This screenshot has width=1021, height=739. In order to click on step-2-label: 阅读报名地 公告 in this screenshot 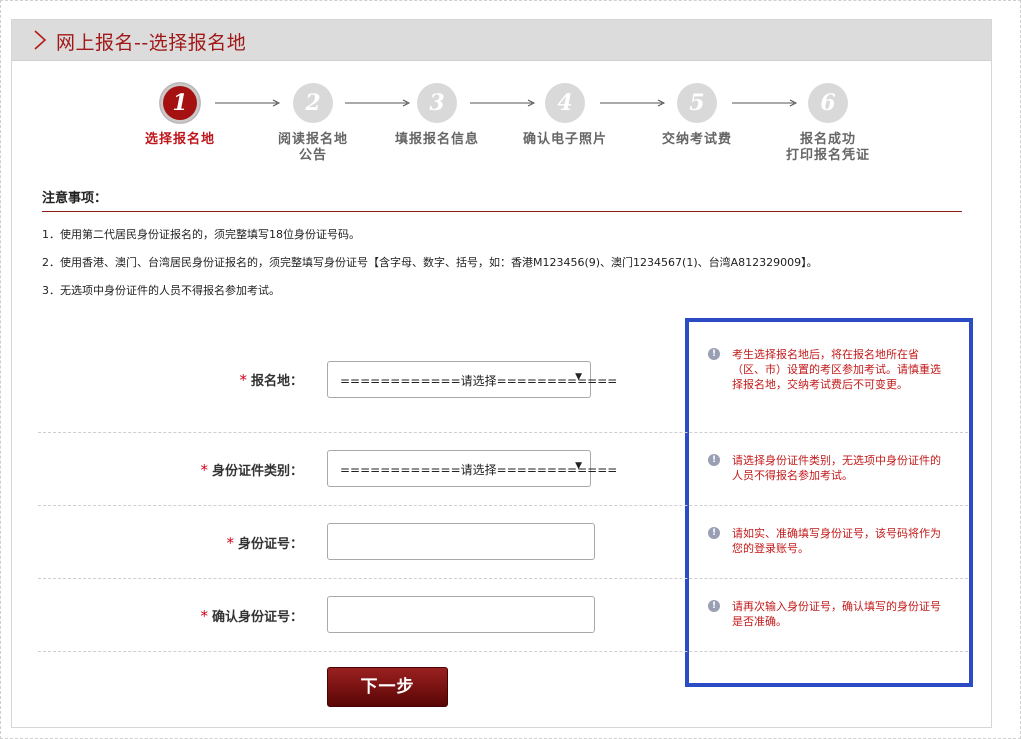, I will do `click(313, 148)`.